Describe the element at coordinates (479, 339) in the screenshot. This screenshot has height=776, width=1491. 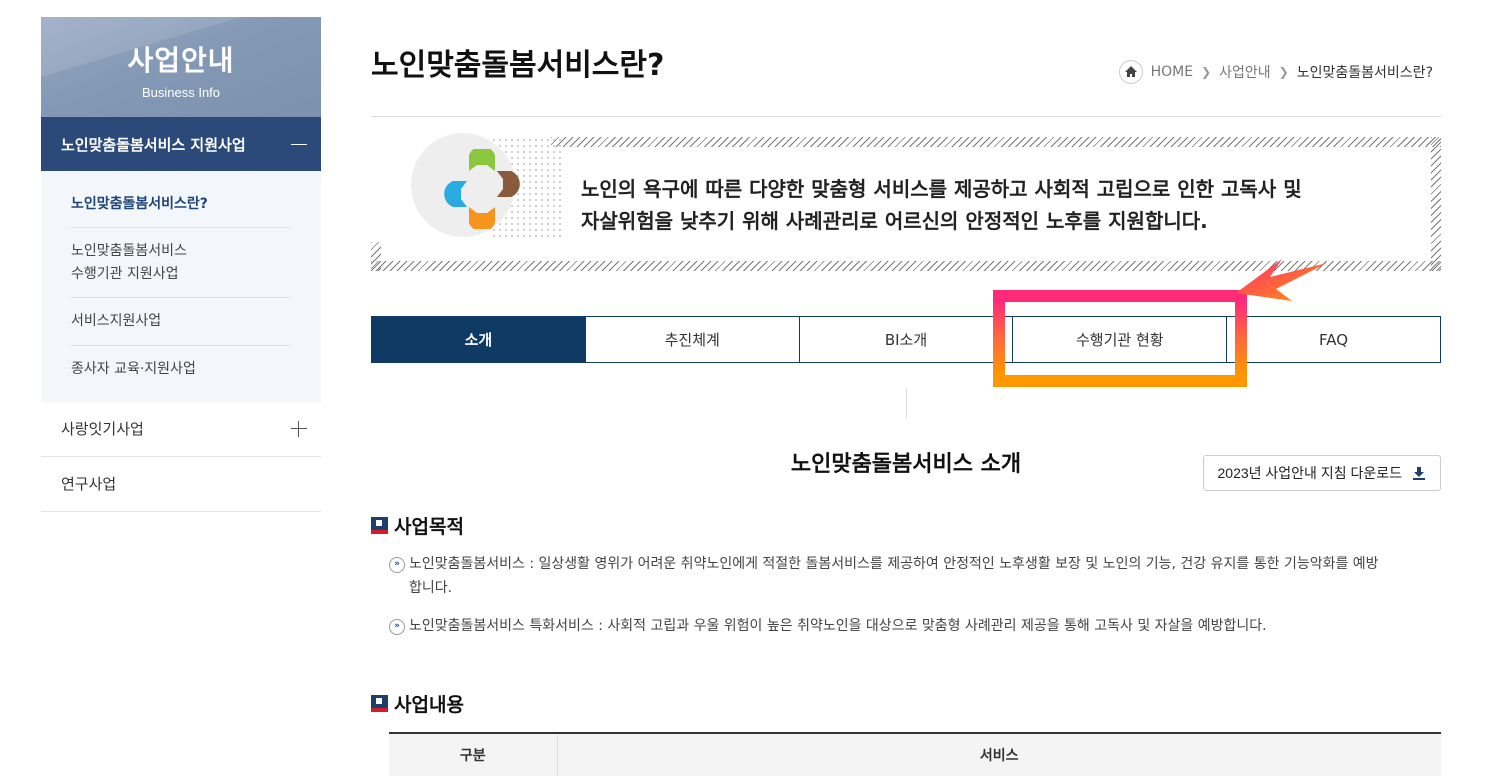
I see `tab-intro: 소개` at that location.